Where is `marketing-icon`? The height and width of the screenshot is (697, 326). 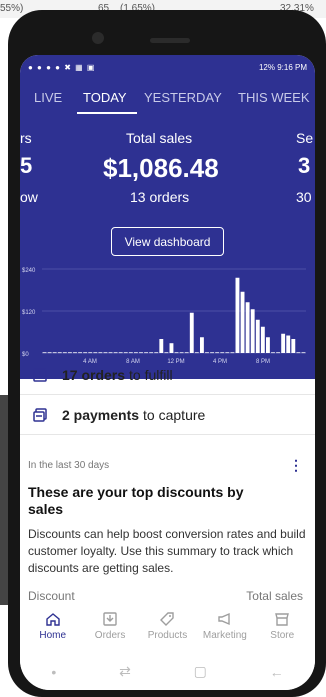
marketing-icon is located at coordinates (224, 619).